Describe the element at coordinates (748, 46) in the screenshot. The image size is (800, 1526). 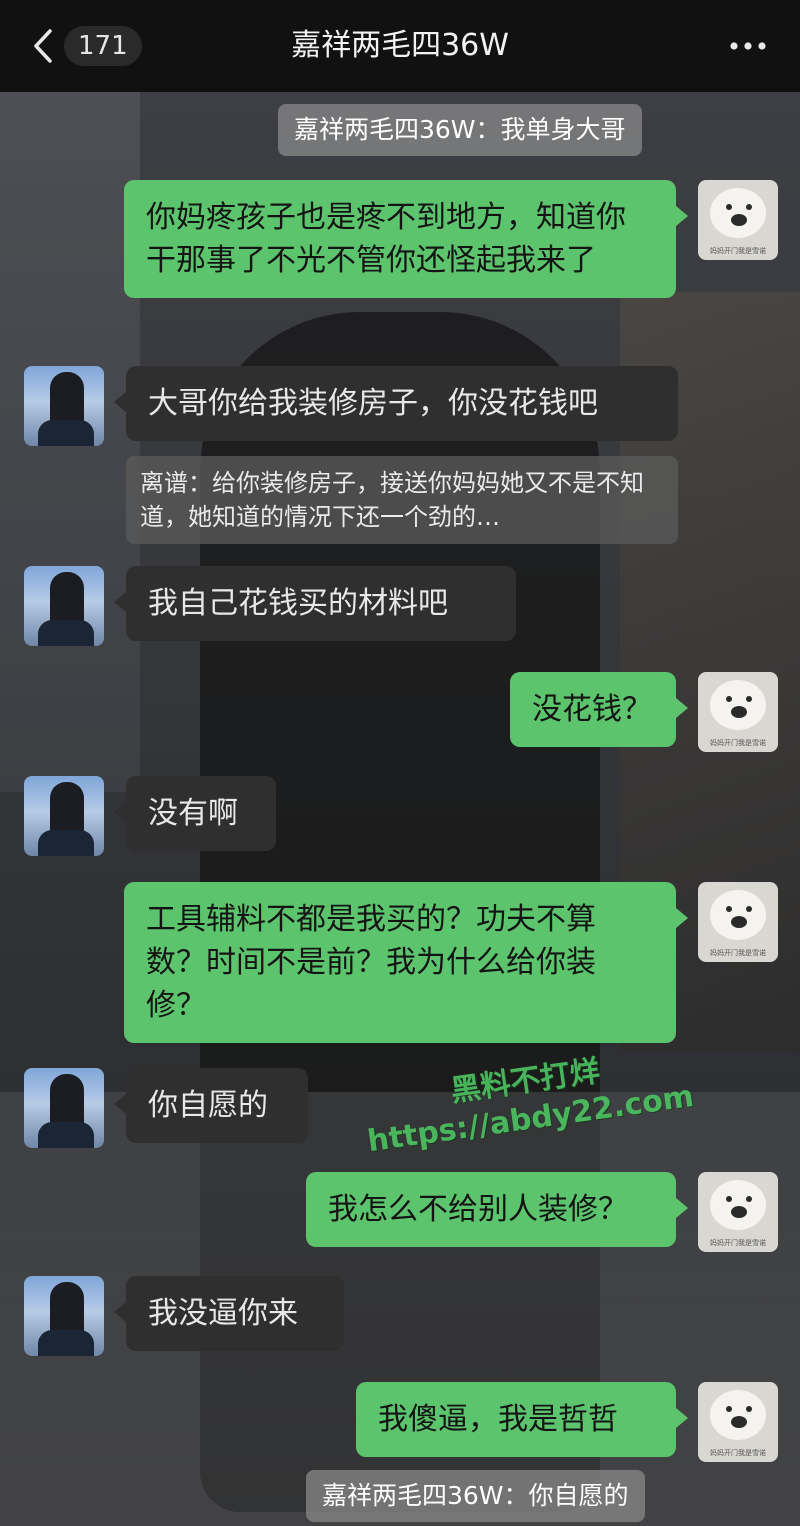
I see `more-options-icon` at that location.